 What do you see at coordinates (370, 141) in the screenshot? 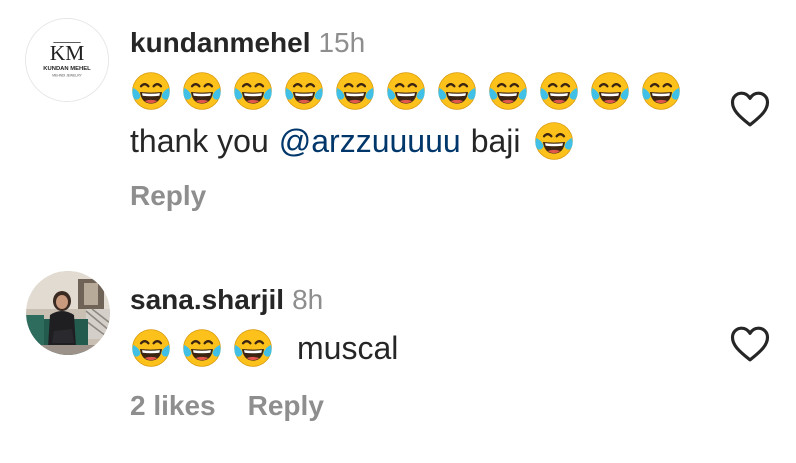
I see `mention-link: @arzzuuuuu` at bounding box center [370, 141].